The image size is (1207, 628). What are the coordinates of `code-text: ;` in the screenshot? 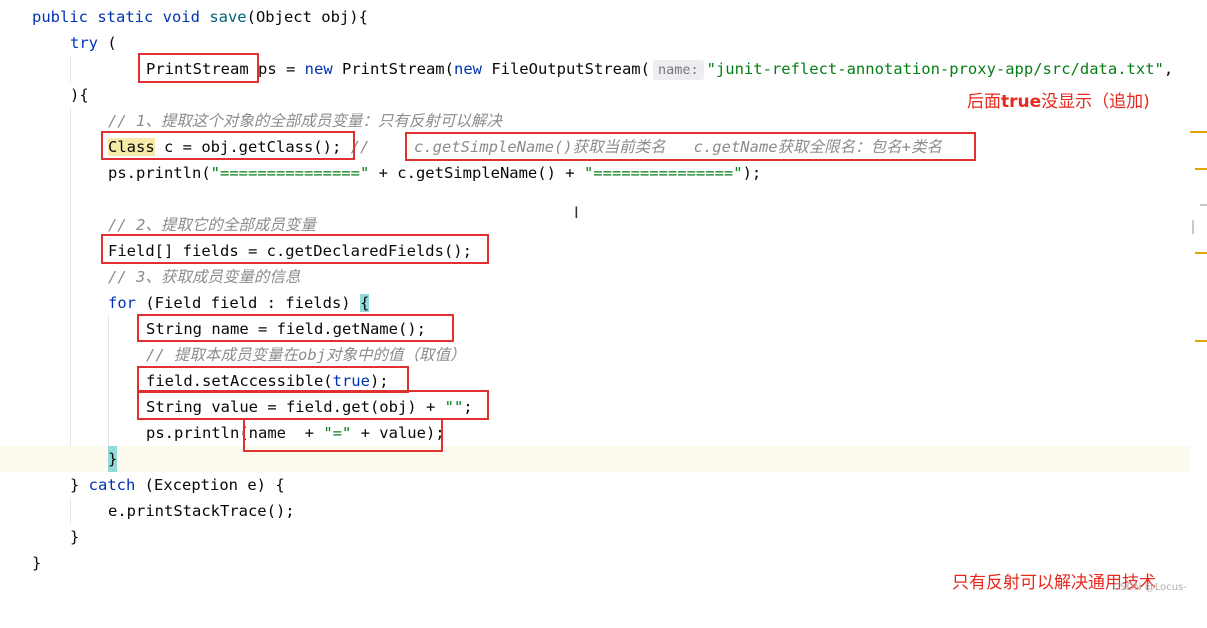 It's located at (468, 407).